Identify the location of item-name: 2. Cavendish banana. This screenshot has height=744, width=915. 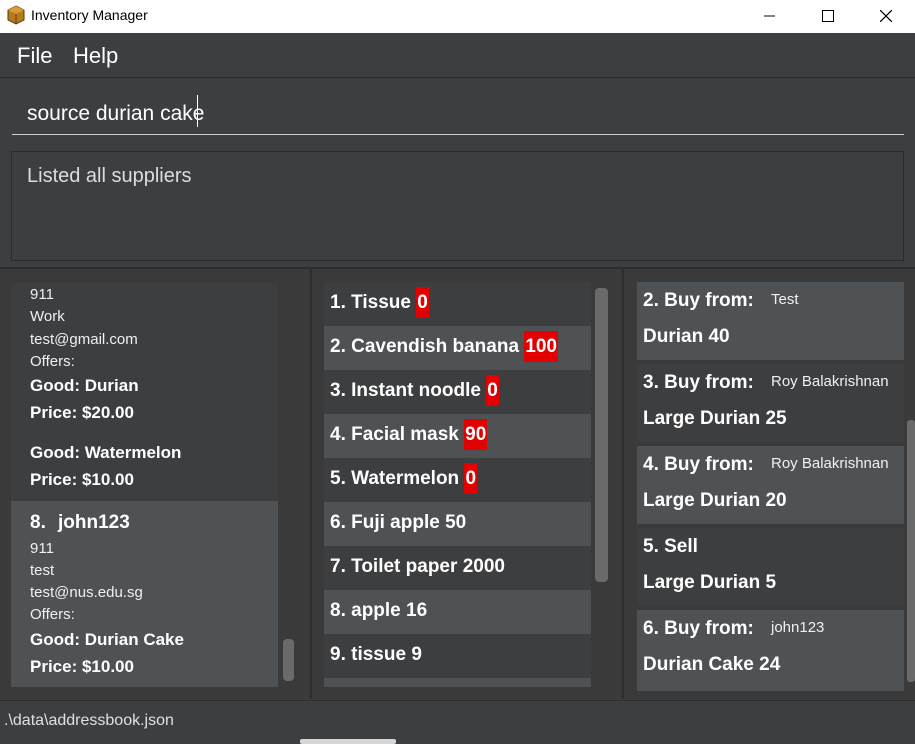
(425, 346).